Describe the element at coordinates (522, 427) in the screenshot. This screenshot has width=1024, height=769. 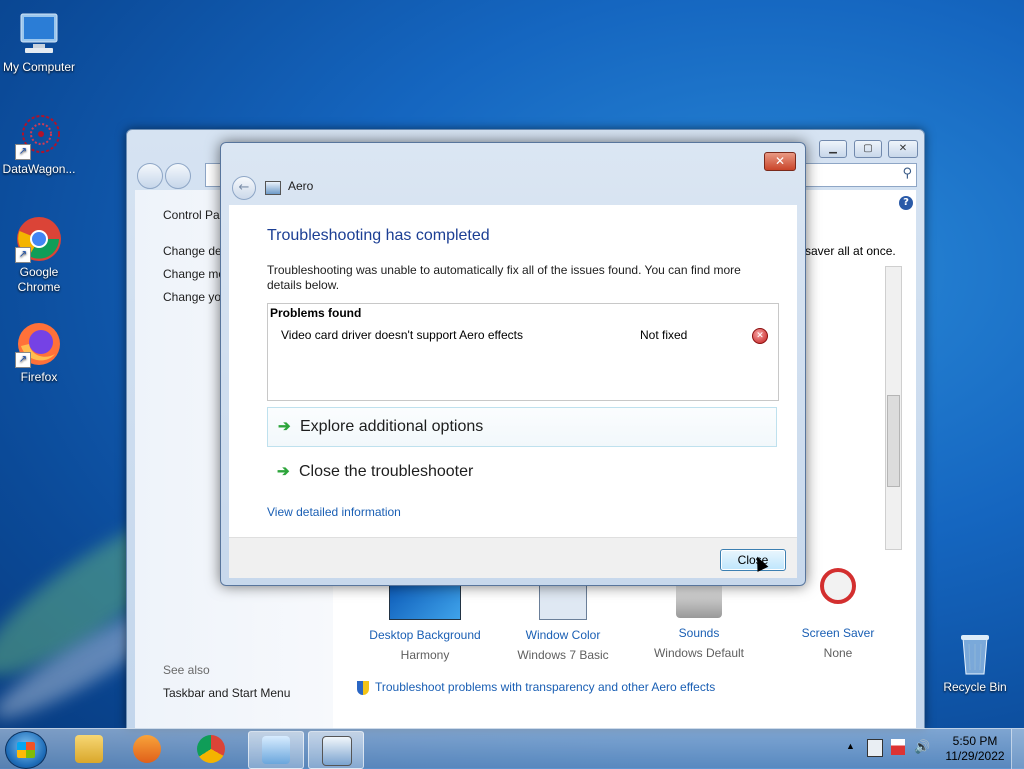
I see `explore-additional-options-button: ➔ Explore additional options` at that location.